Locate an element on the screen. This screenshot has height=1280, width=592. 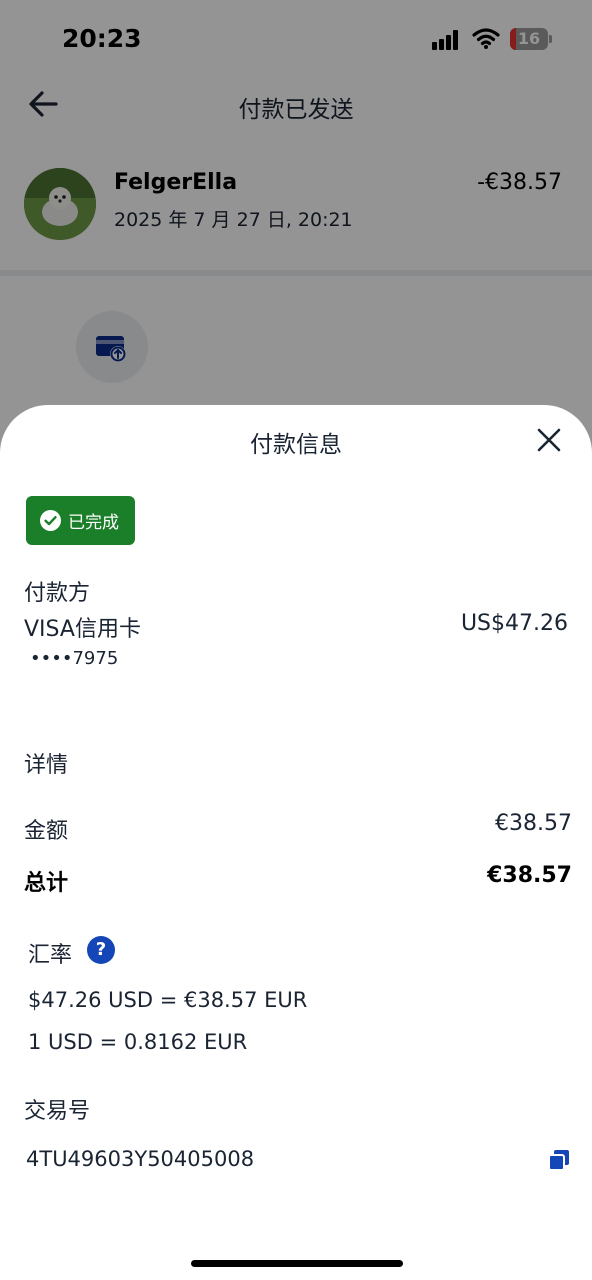
home-indicator is located at coordinates (297, 1263).